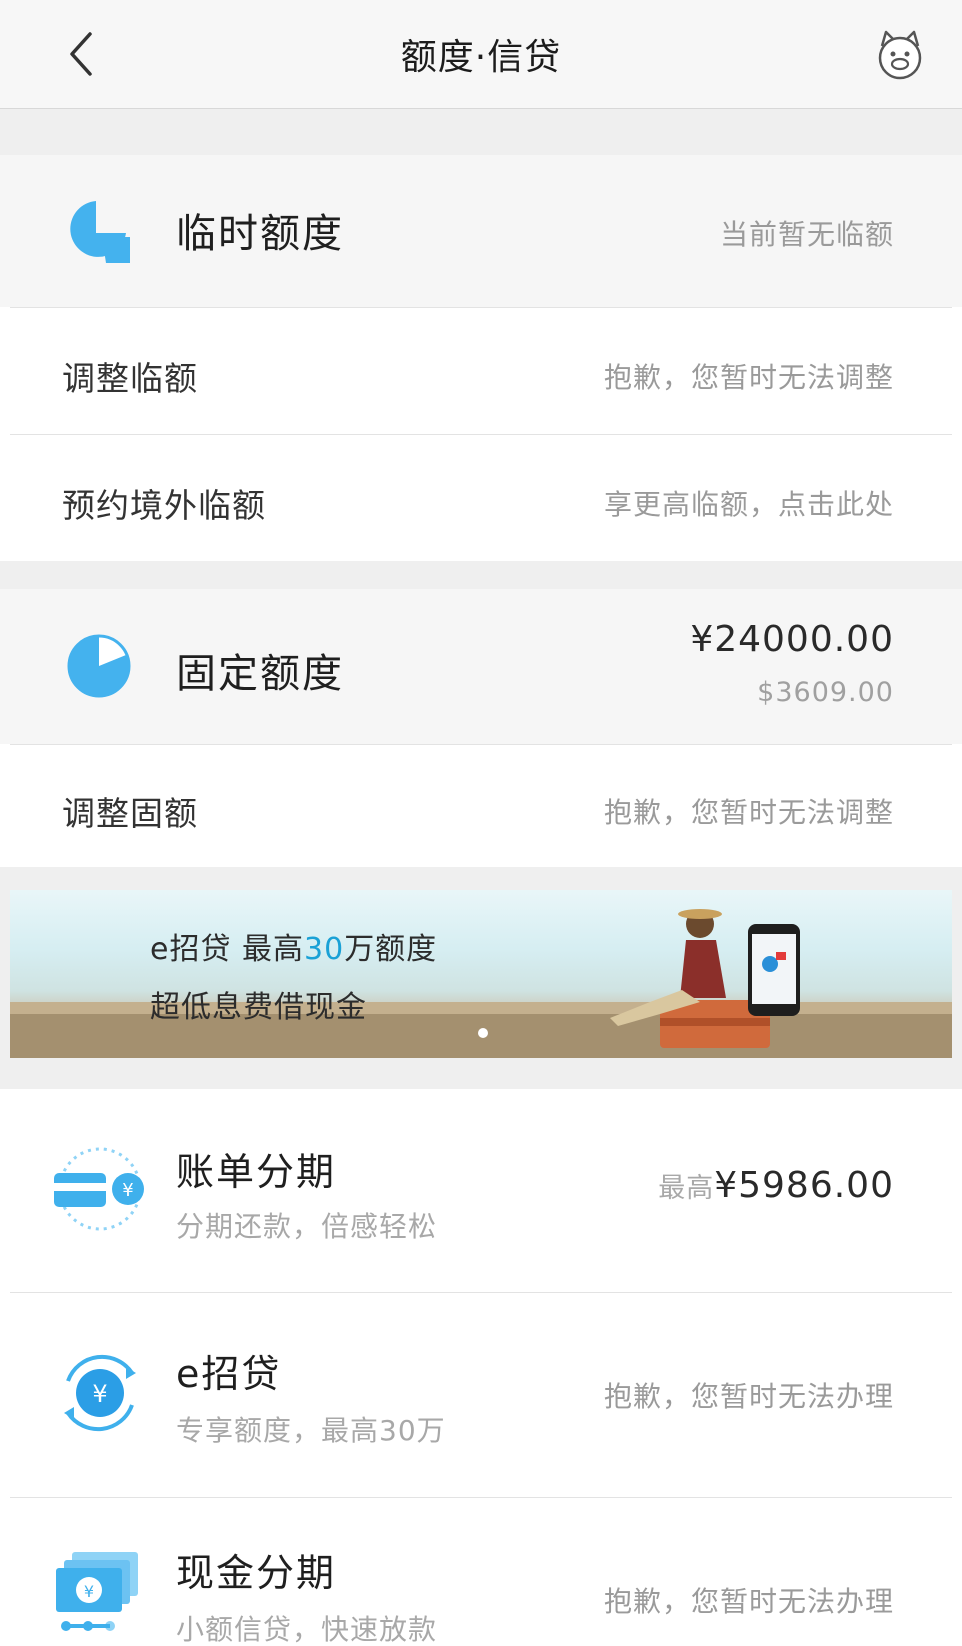 This screenshot has height=1646, width=962. Describe the element at coordinates (748, 504) in the screenshot. I see `row-value: 享更高临额，点击此处` at that location.